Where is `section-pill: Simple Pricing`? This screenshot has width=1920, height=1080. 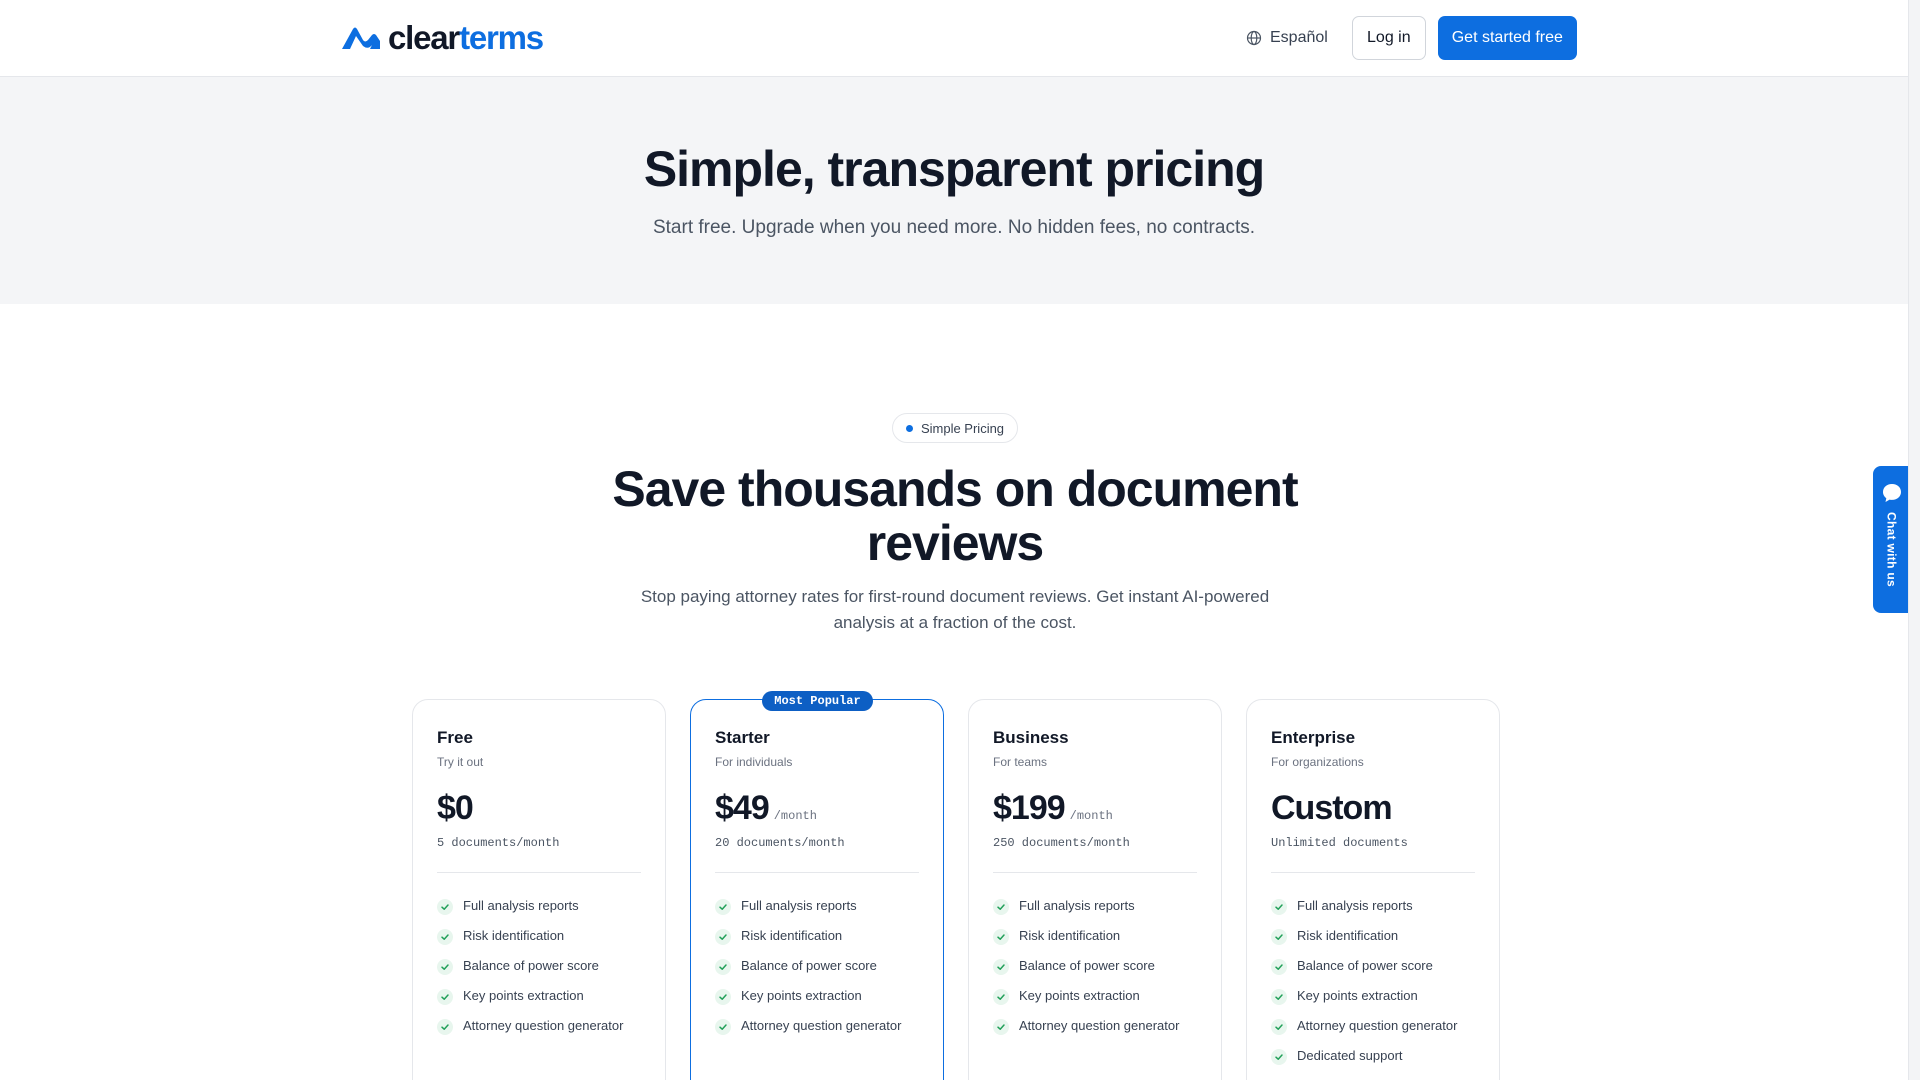 section-pill: Simple Pricing is located at coordinates (955, 428).